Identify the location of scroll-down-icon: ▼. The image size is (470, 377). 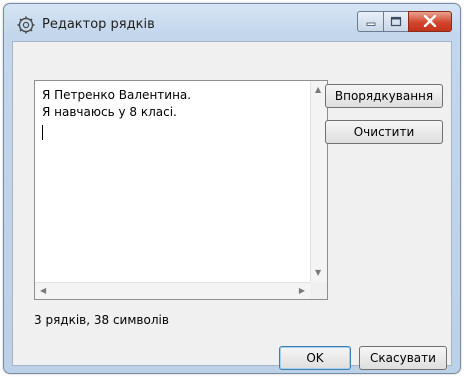
(318, 273).